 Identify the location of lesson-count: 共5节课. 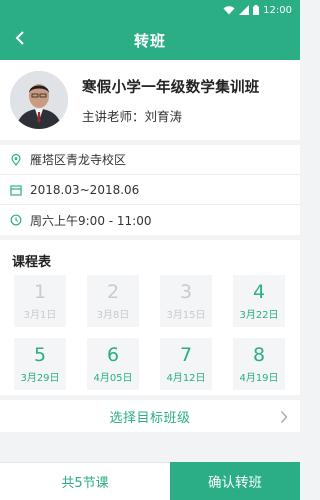
(85, 481).